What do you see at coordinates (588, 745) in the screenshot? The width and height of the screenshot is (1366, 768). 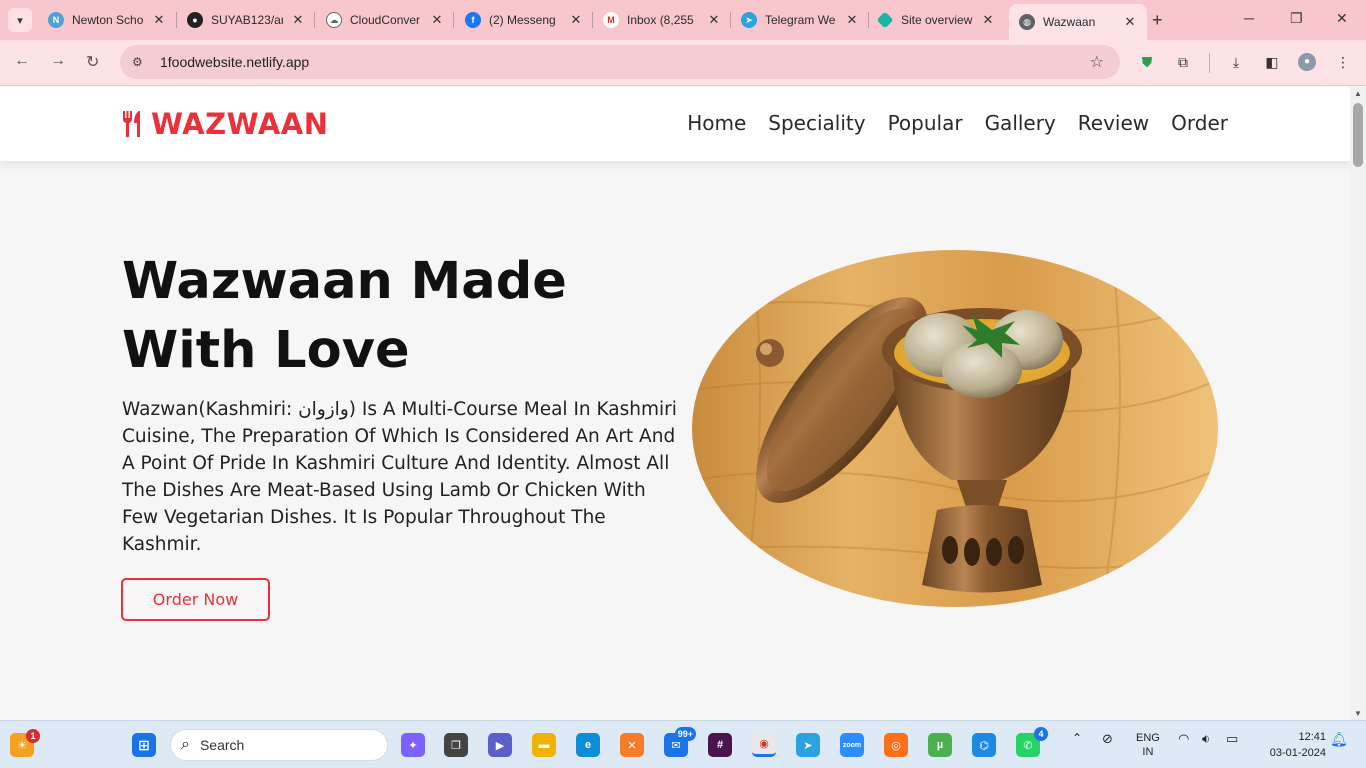 I see `edge-icon: e` at bounding box center [588, 745].